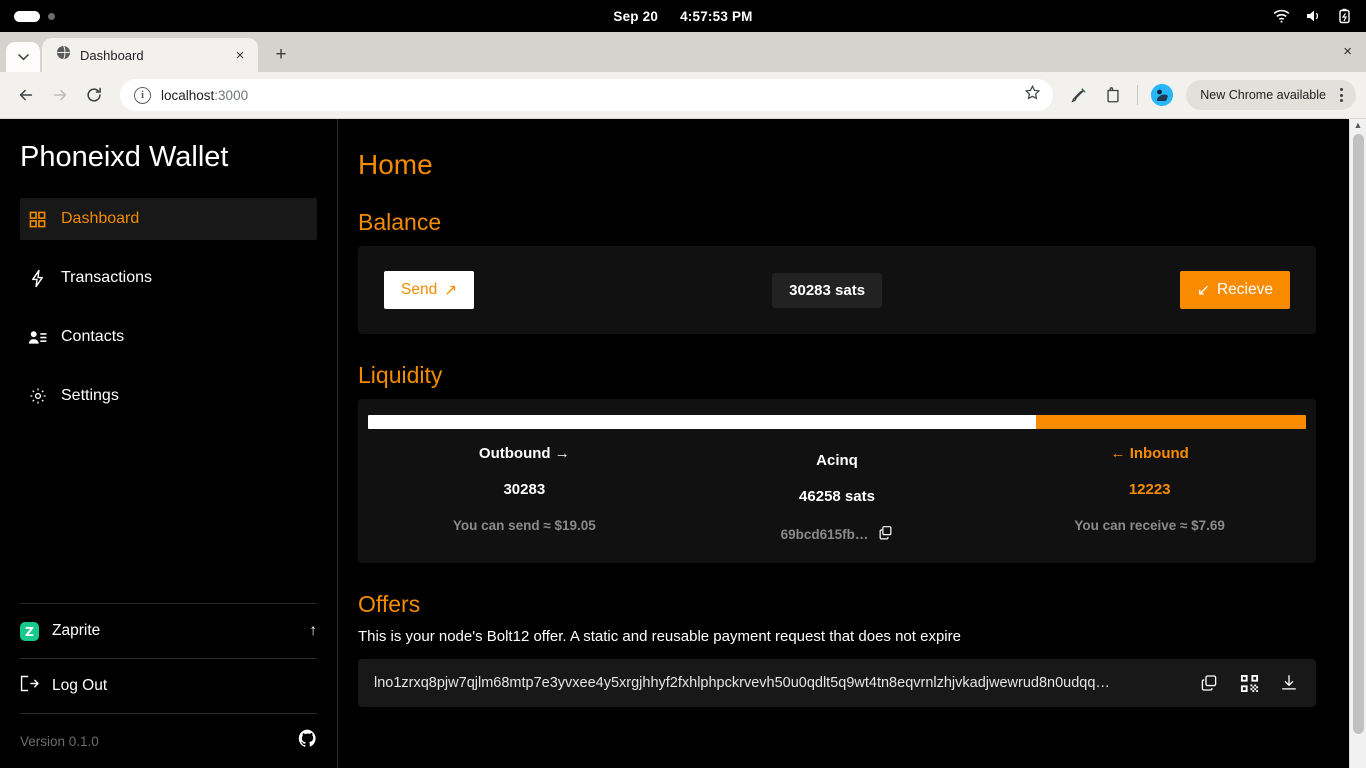 Image resolution: width=1366 pixels, height=768 pixels. What do you see at coordinates (429, 290) in the screenshot?
I see `send-button: Send ↗` at bounding box center [429, 290].